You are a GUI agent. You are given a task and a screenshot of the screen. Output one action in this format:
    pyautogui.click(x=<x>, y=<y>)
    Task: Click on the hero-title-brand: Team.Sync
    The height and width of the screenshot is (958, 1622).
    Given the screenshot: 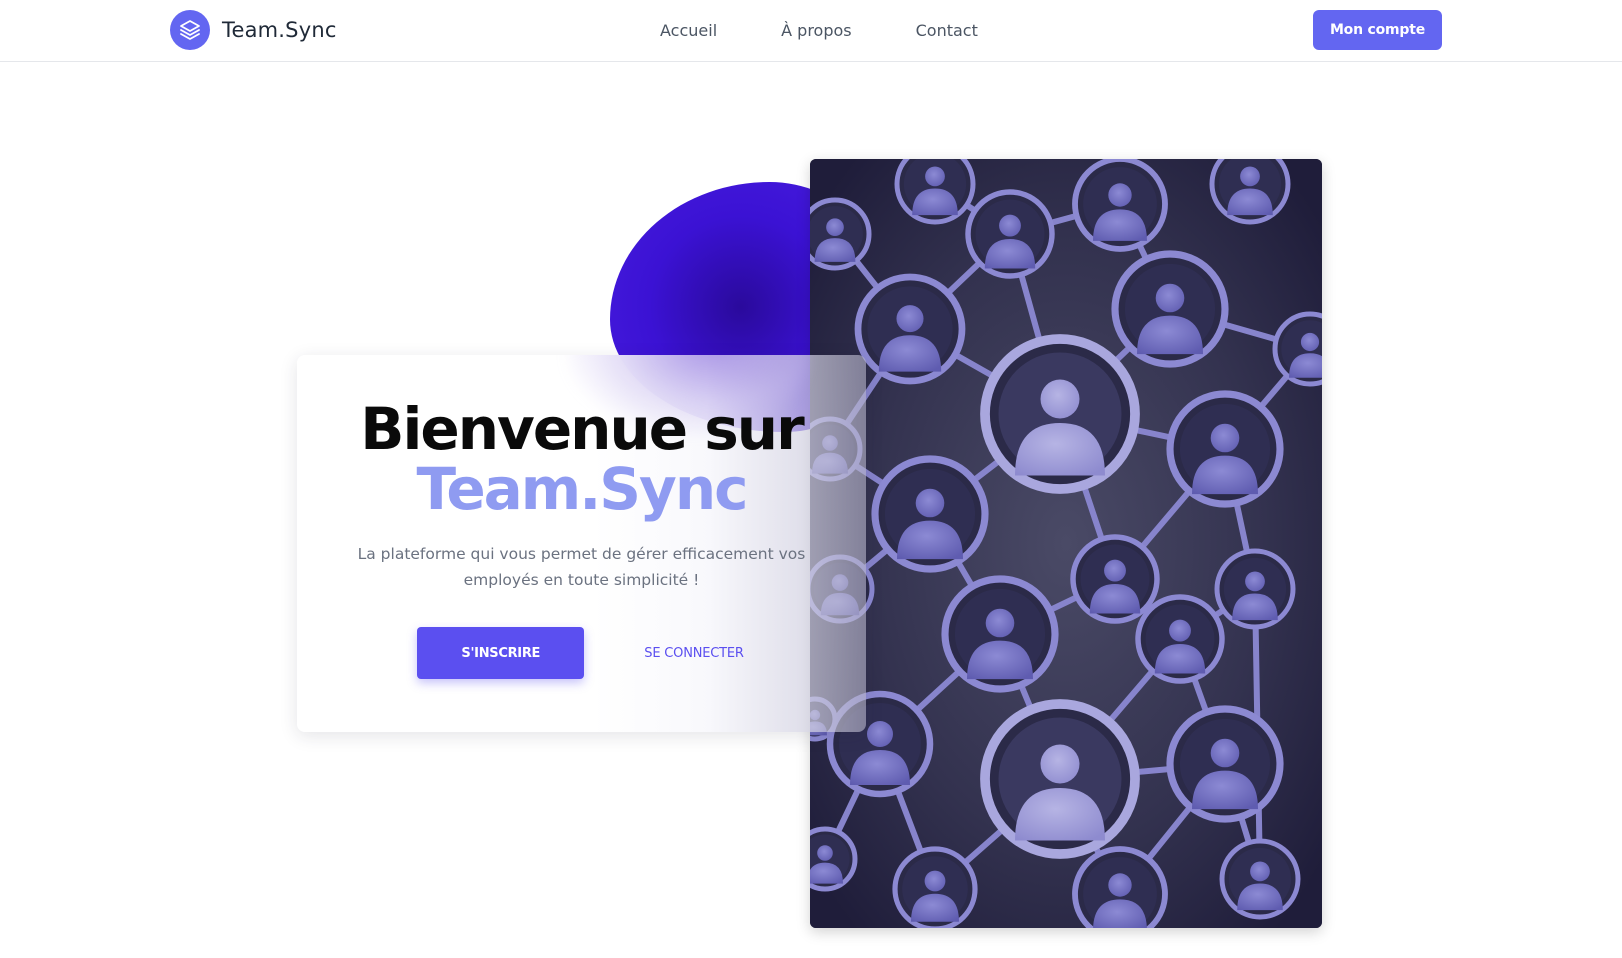 What is the action you would take?
    pyautogui.click(x=582, y=489)
    